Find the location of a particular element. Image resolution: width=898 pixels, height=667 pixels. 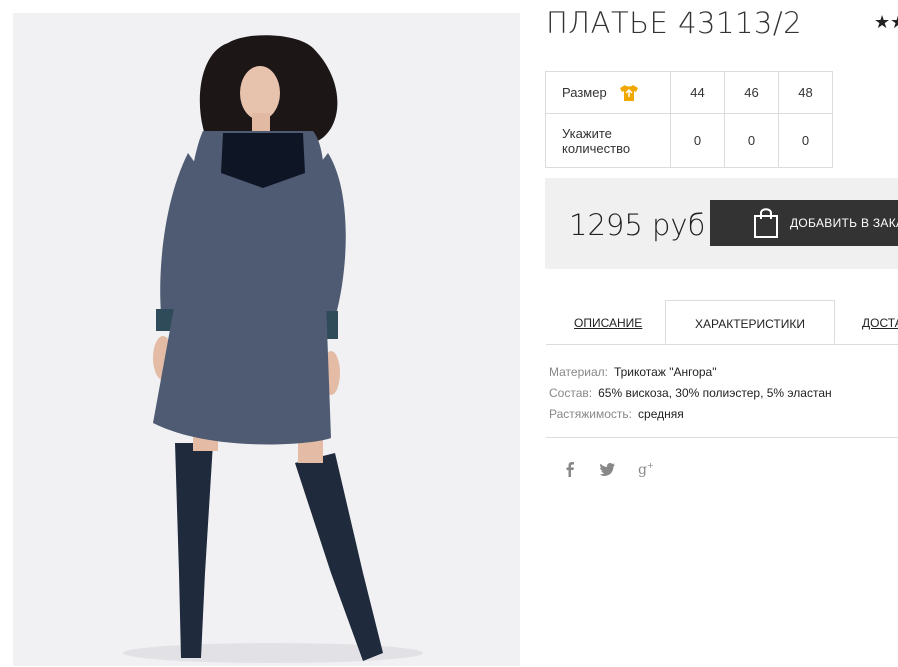

size-label: Размер is located at coordinates (584, 92).